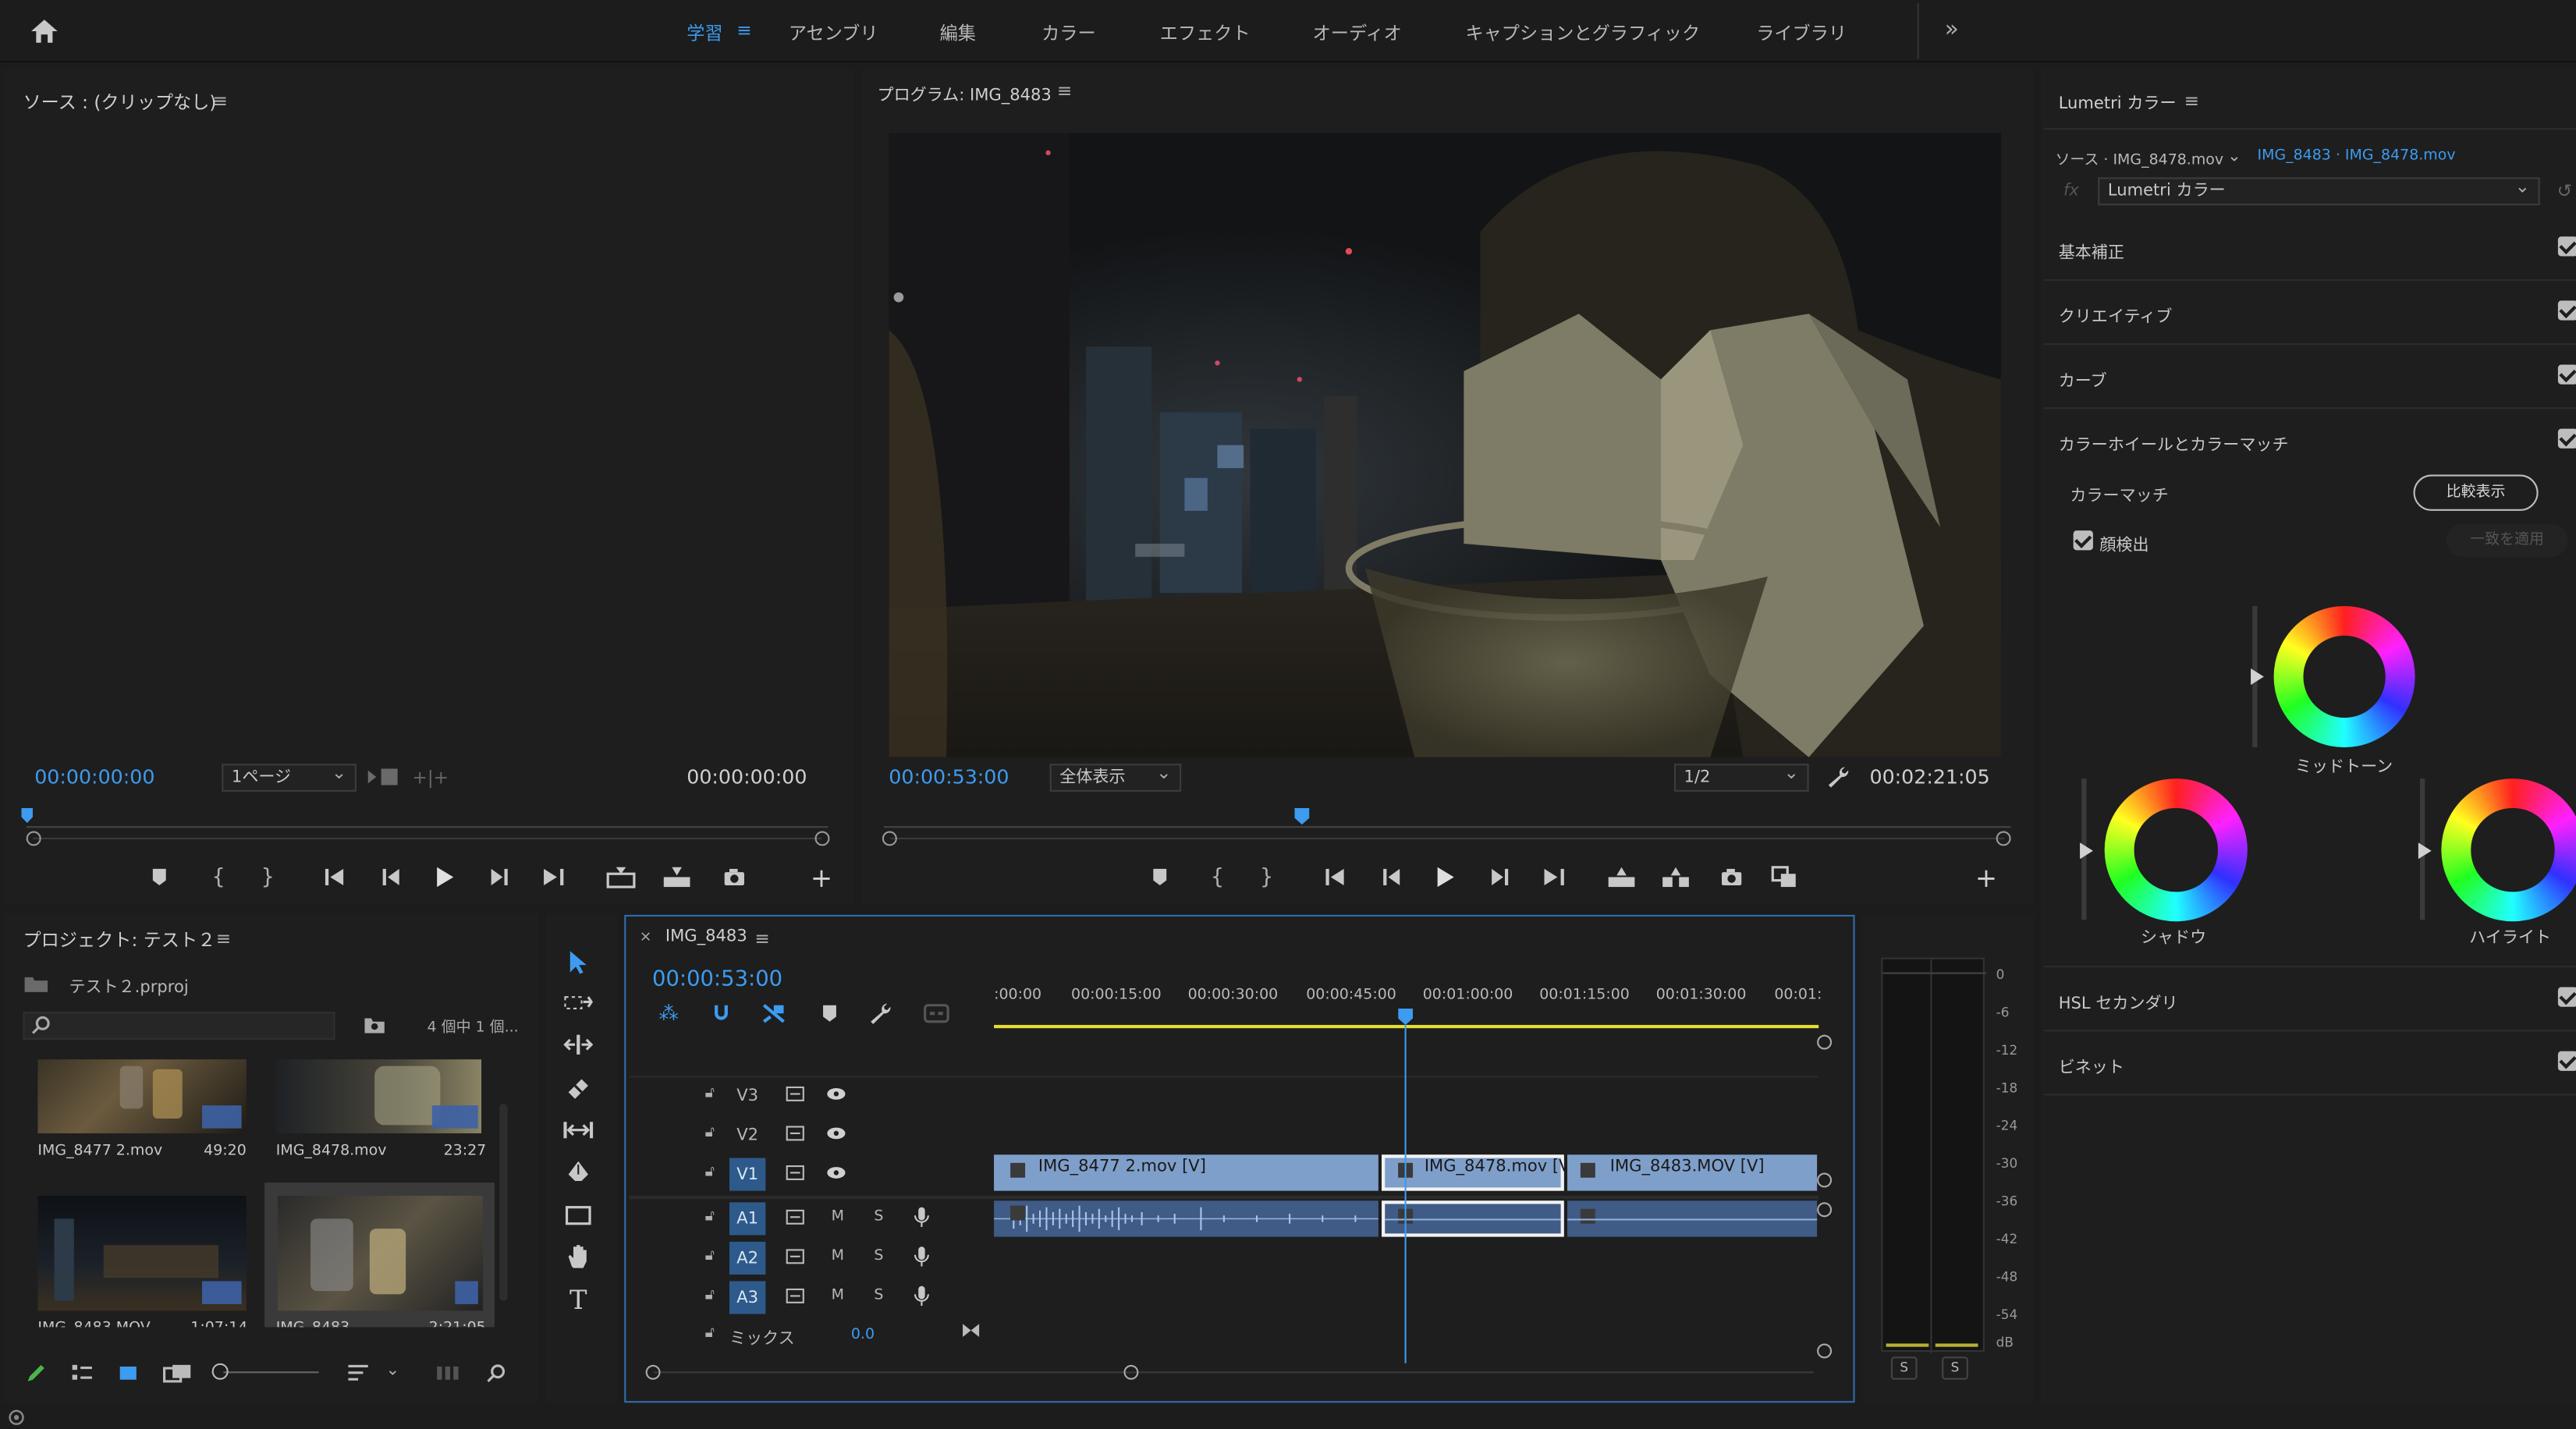 The width and height of the screenshot is (2576, 1429). What do you see at coordinates (427, 818) in the screenshot?
I see `source-time-ruler` at bounding box center [427, 818].